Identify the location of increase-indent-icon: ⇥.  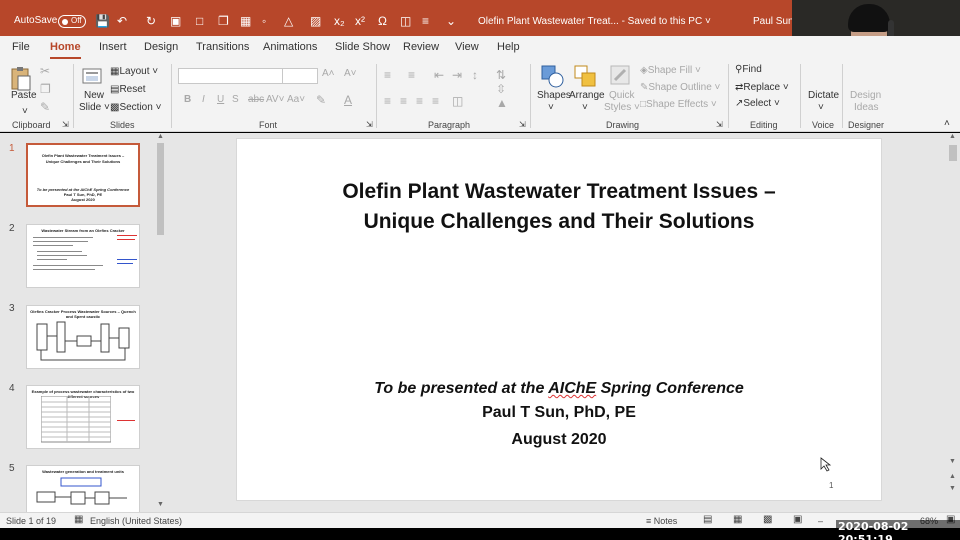
(457, 75).